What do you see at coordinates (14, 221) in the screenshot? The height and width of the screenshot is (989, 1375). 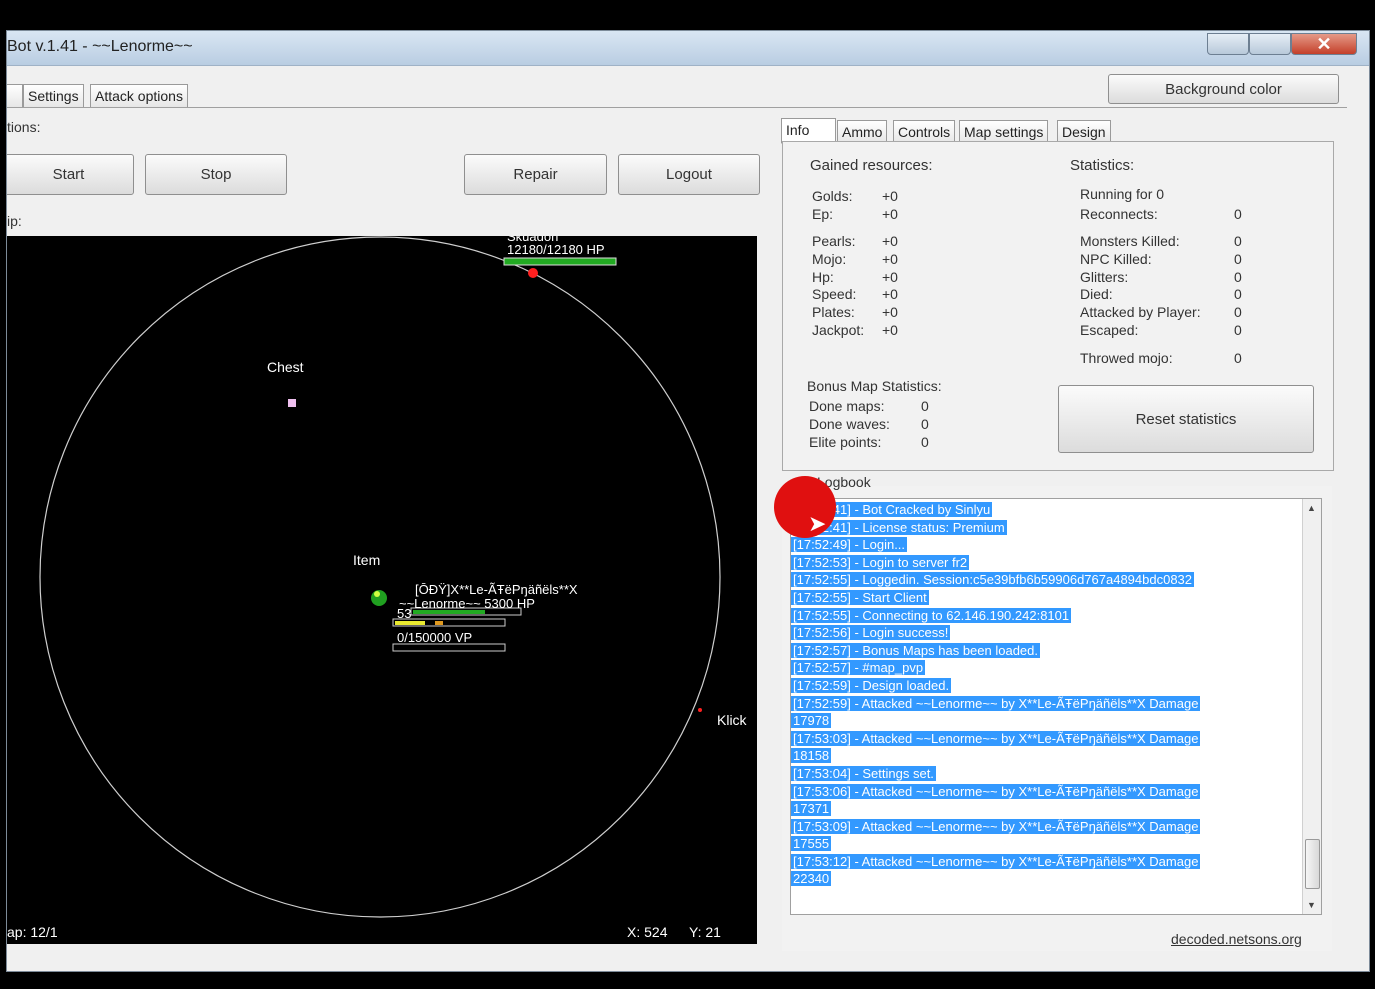 I see `map-label: ip:` at bounding box center [14, 221].